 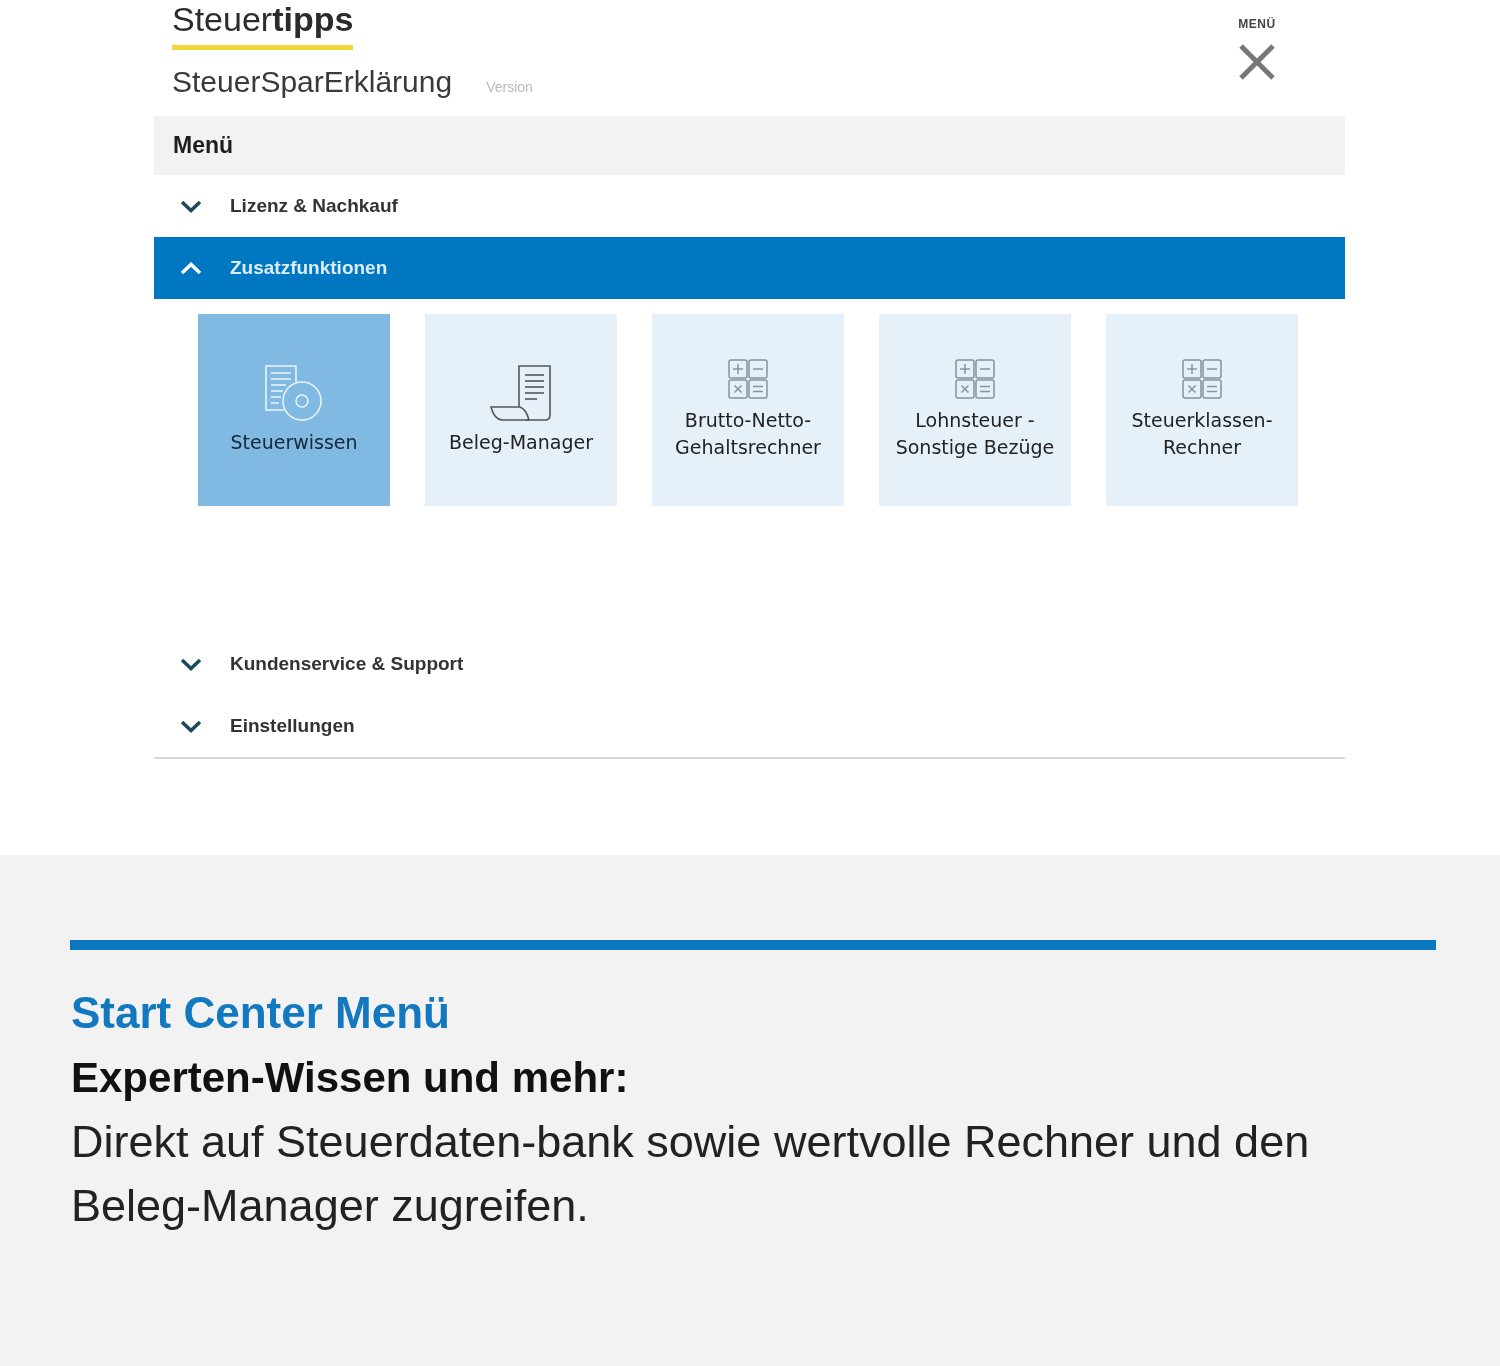 I want to click on version-label: Version, so click(x=509, y=87).